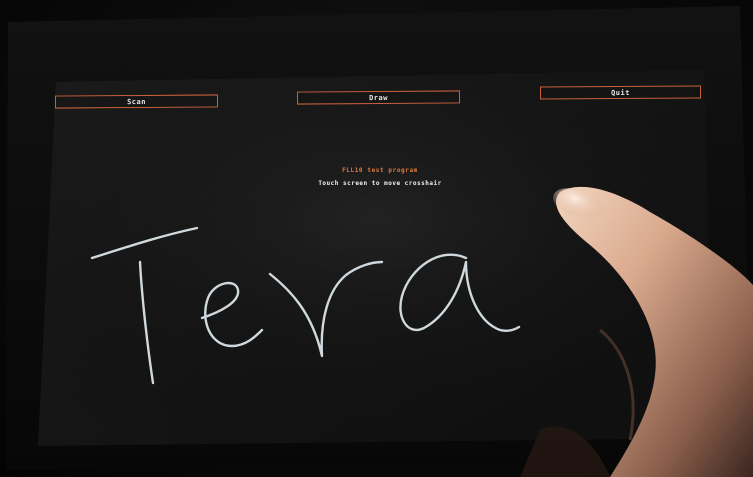 This screenshot has height=477, width=753. I want to click on stroke-r, so click(326, 309).